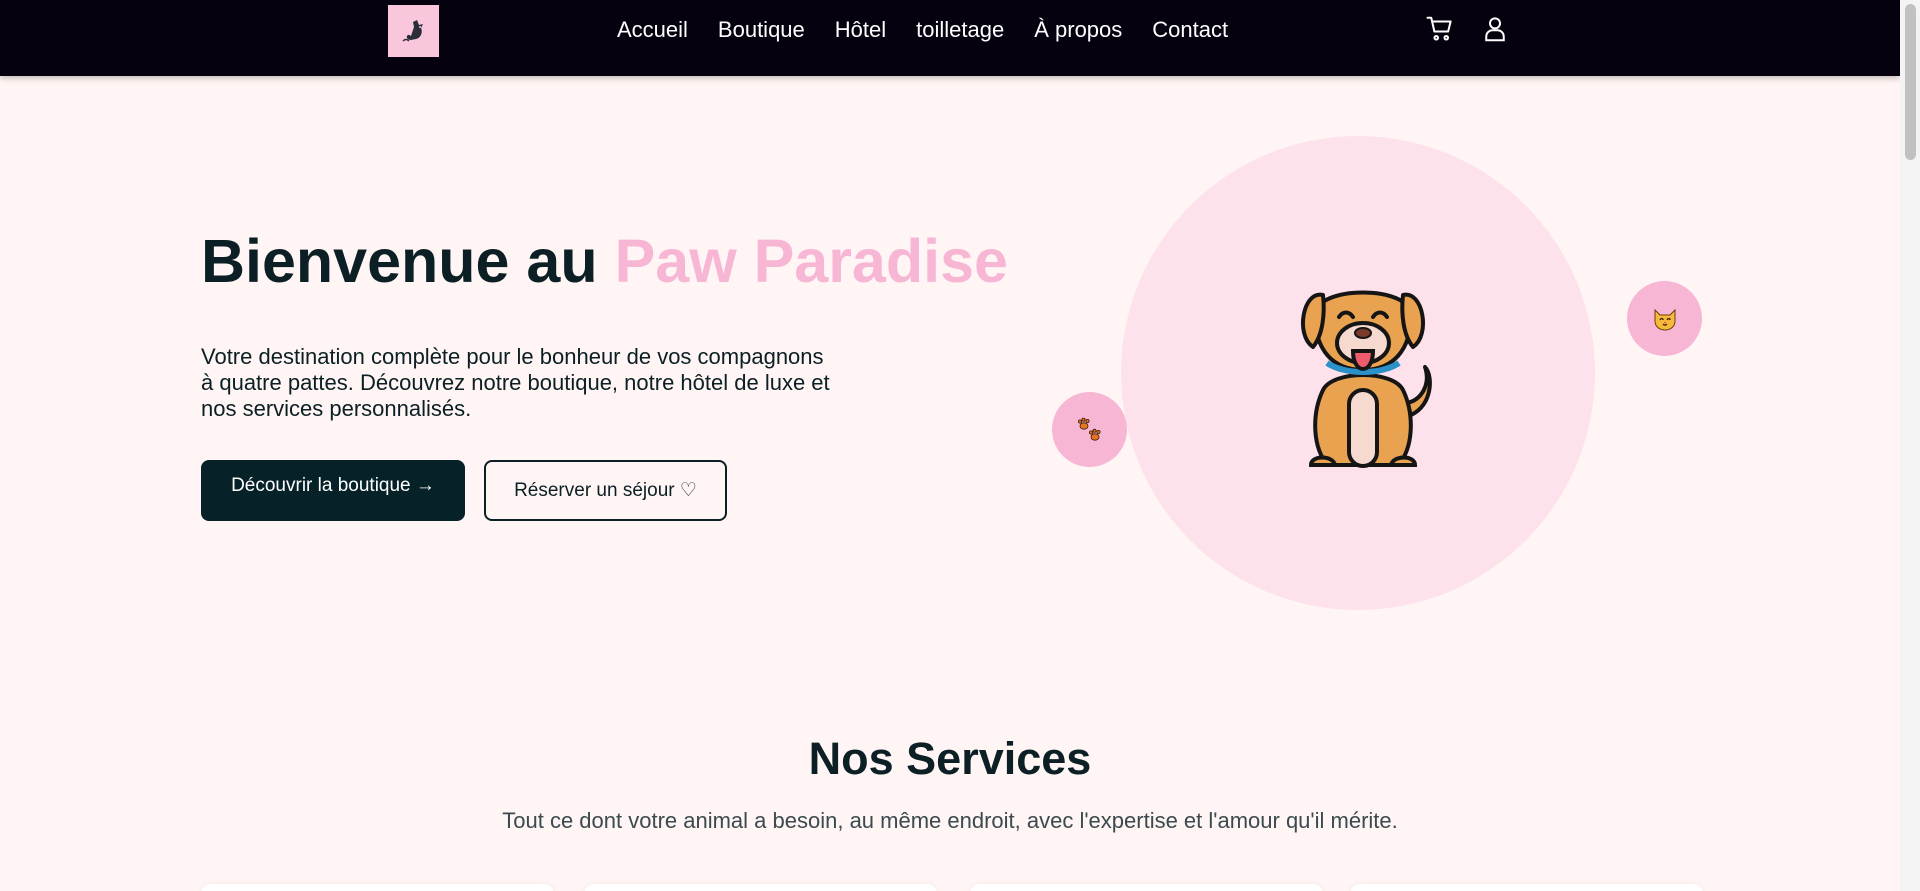 Image resolution: width=1920 pixels, height=891 pixels. What do you see at coordinates (605, 490) in the screenshot?
I see `book-stay-button: Réserver un séjour ♡` at bounding box center [605, 490].